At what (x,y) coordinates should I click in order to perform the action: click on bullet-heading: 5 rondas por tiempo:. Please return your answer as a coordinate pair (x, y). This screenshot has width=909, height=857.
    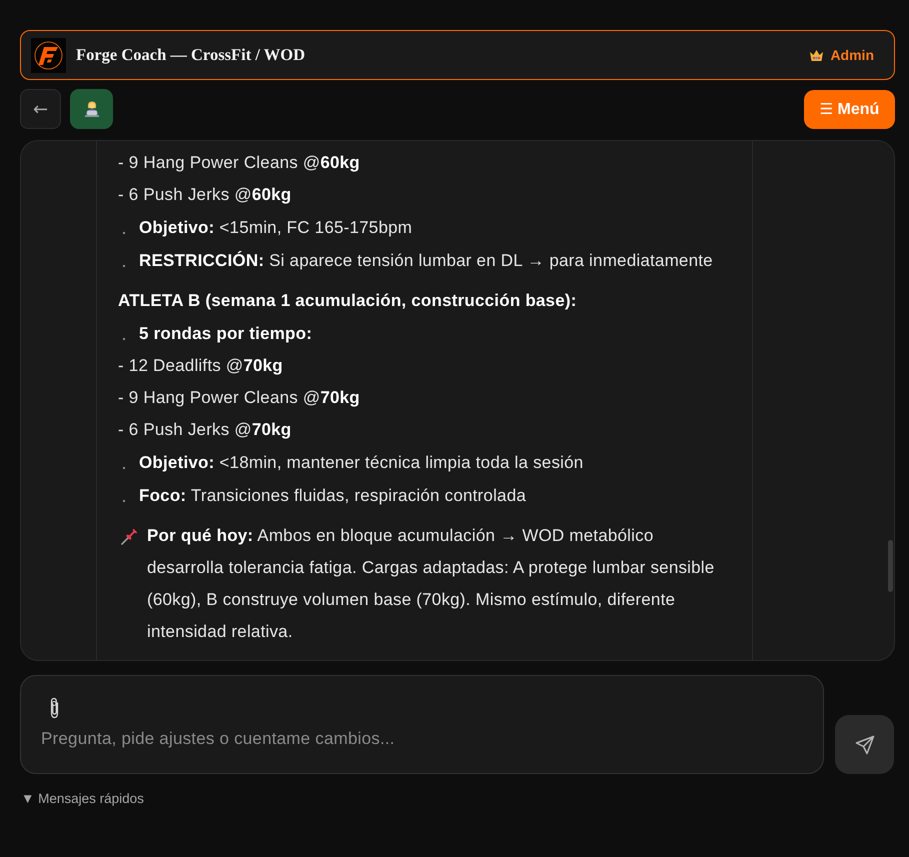
    Looking at the image, I should click on (225, 334).